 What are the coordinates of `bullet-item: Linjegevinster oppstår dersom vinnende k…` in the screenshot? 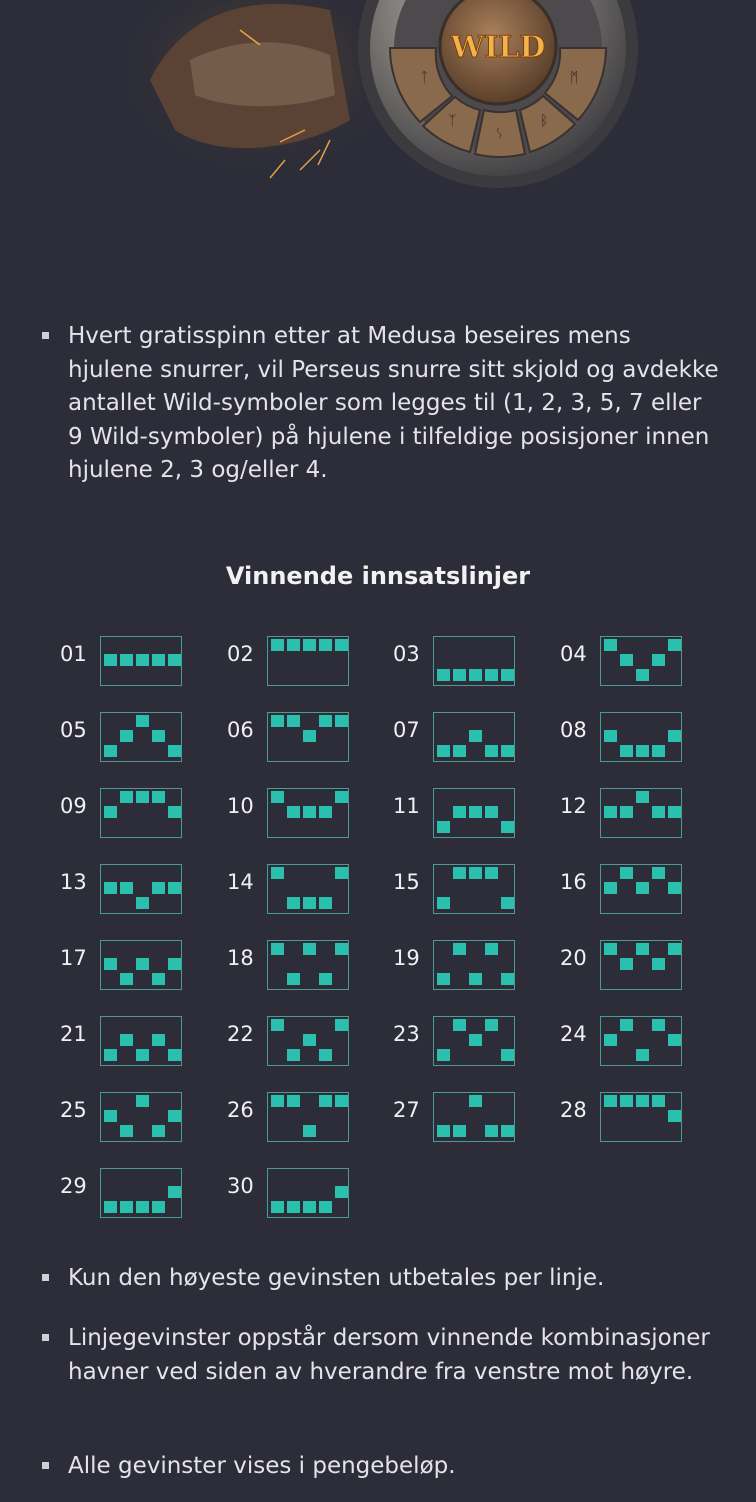 It's located at (380, 1355).